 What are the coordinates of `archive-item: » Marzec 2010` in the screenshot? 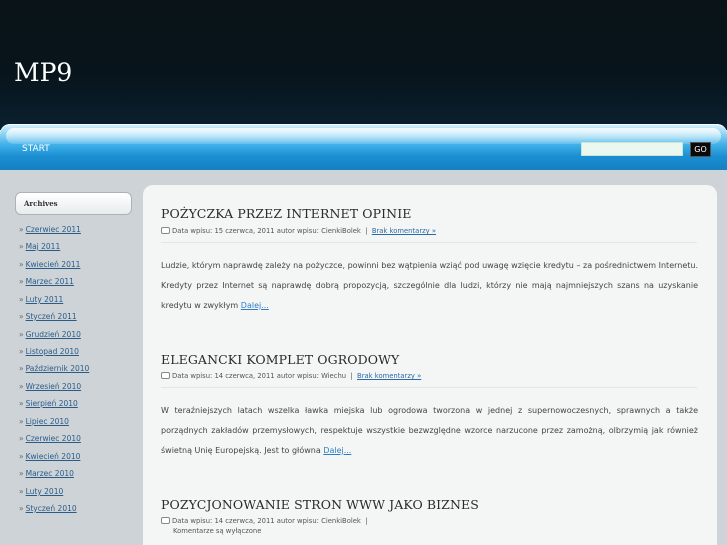 It's located at (46, 473).